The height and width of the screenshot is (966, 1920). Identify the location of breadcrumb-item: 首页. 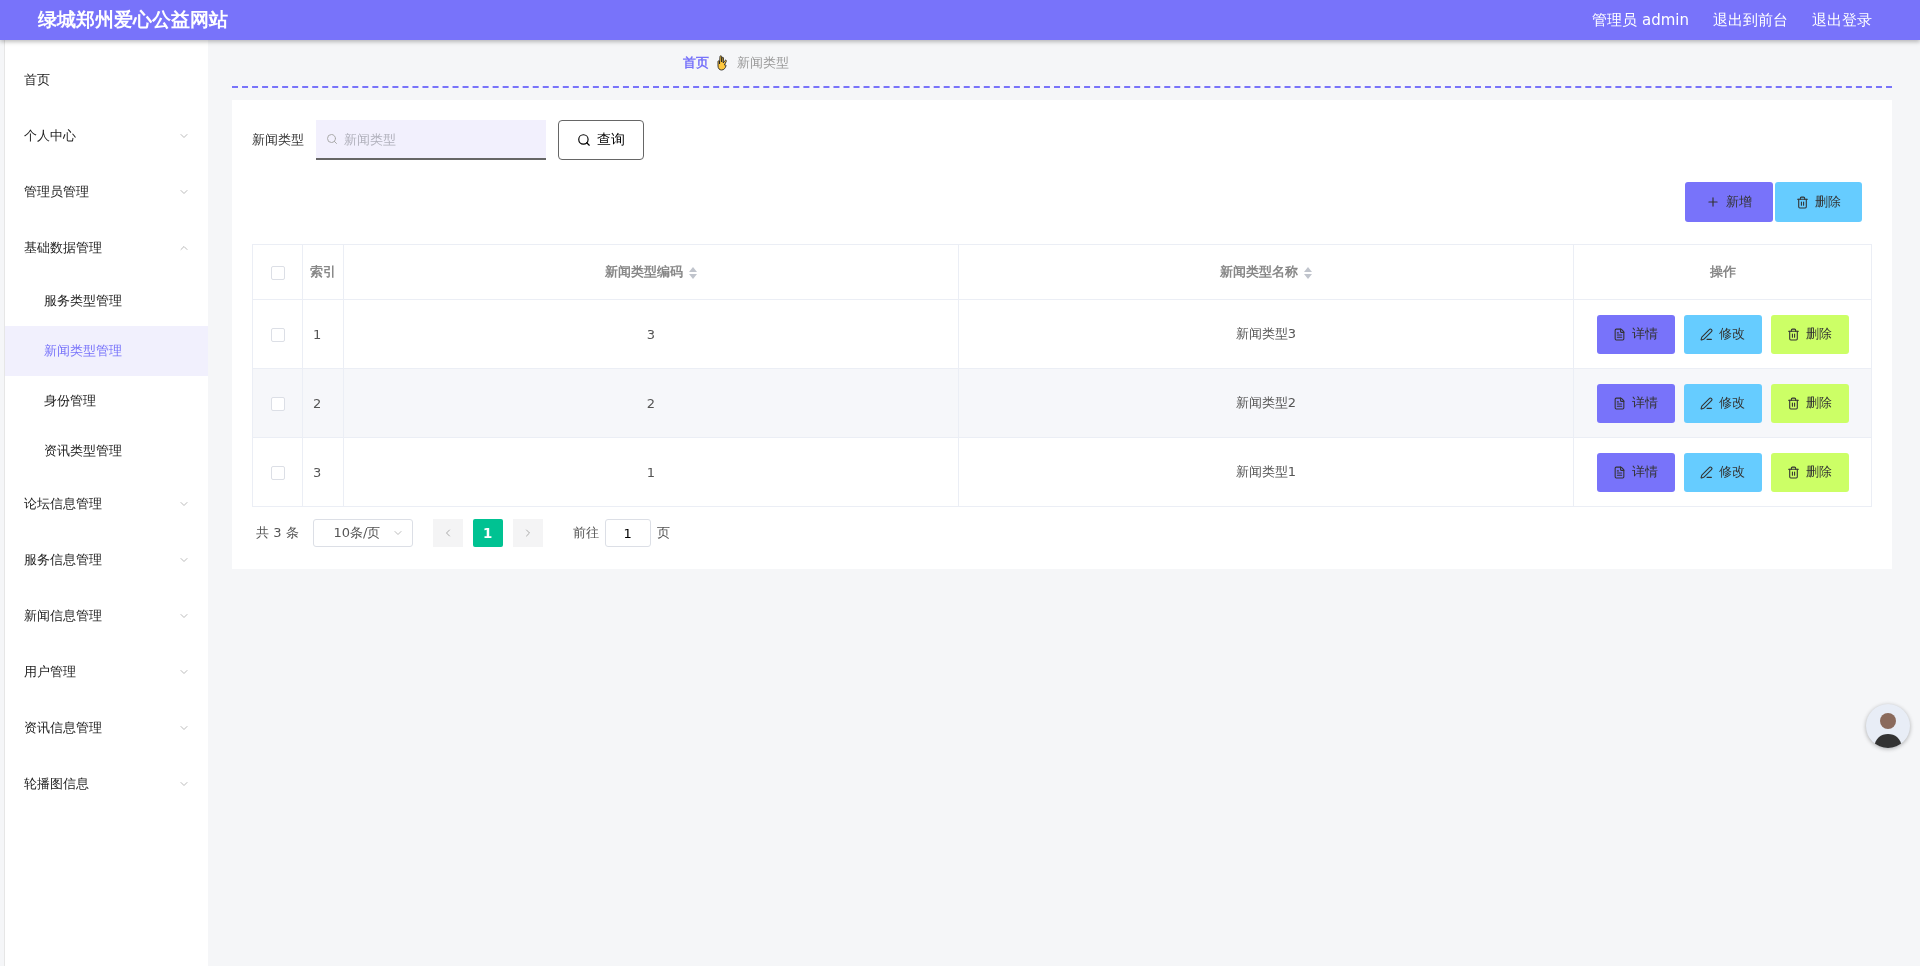
(696, 63).